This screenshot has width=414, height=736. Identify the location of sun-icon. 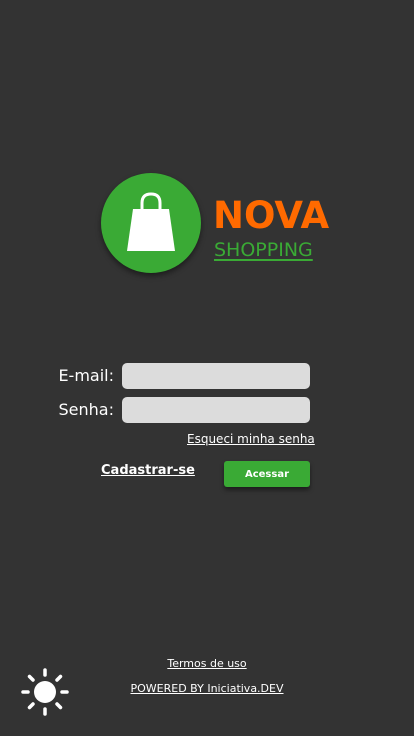
(45, 692).